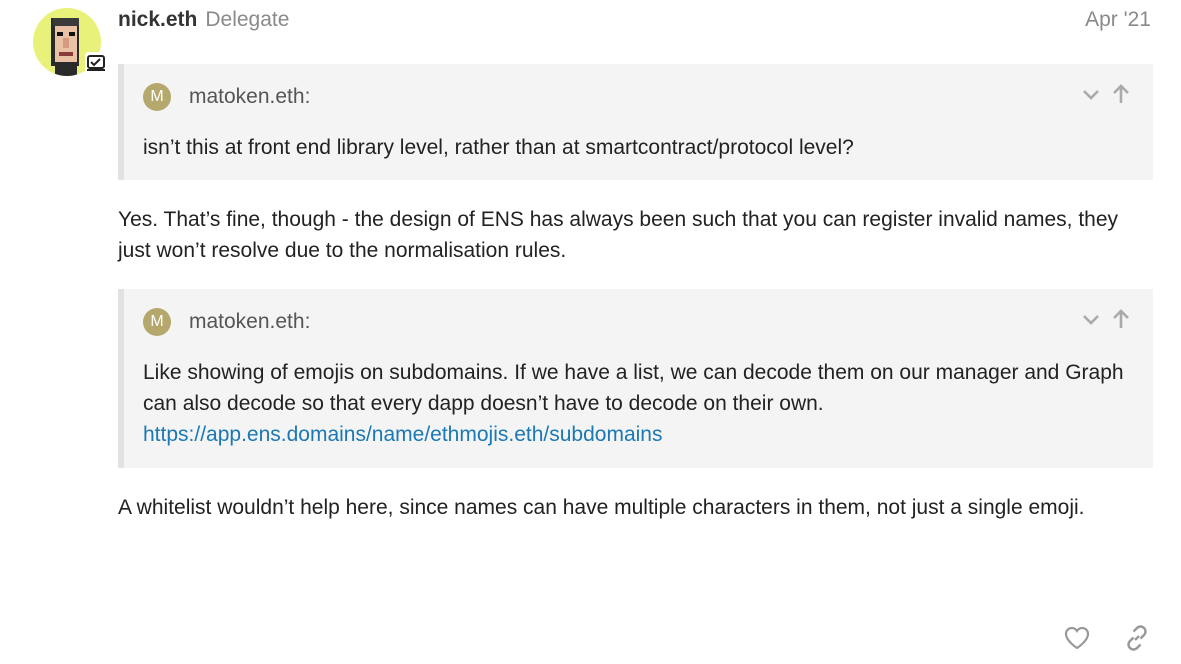 Image resolution: width=1181 pixels, height=664 pixels. I want to click on copy-link-button, so click(1137, 638).